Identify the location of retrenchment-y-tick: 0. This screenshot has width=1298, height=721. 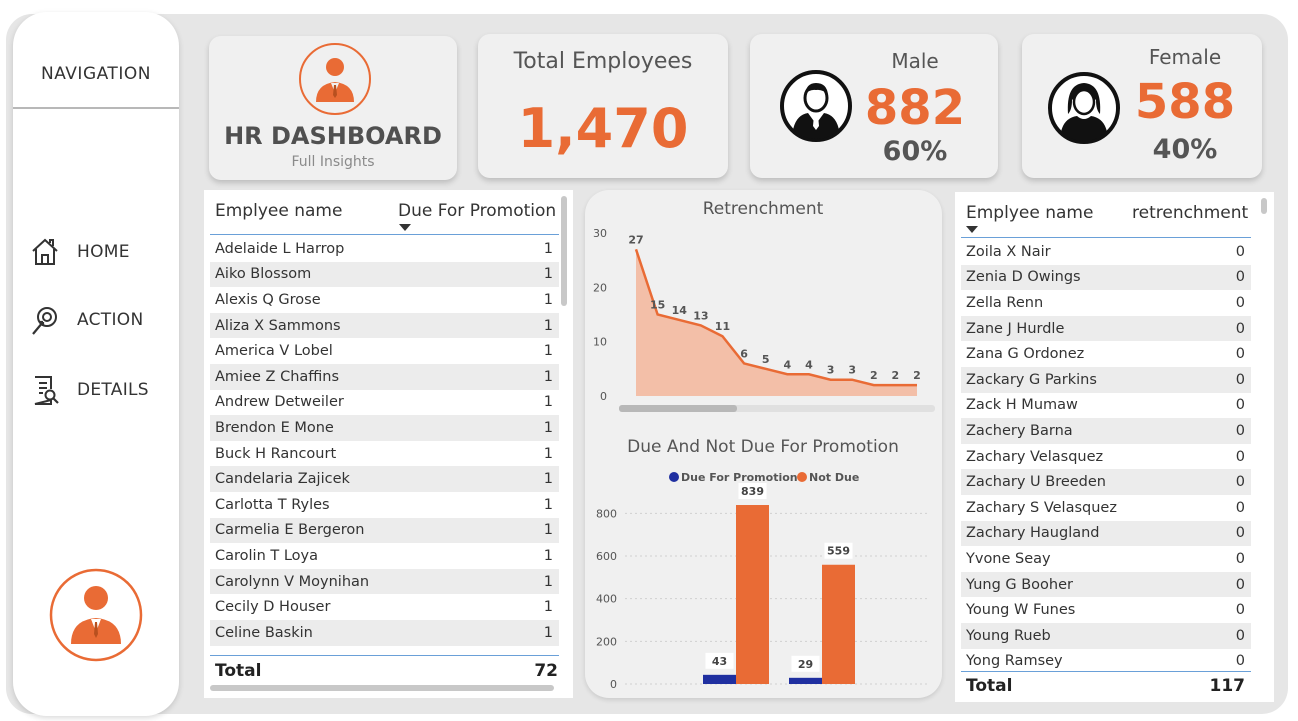
(603, 396).